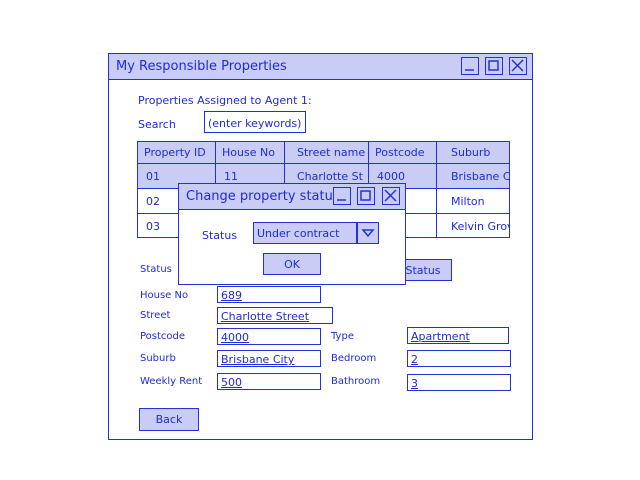  I want to click on ok-button: OK, so click(292, 264).